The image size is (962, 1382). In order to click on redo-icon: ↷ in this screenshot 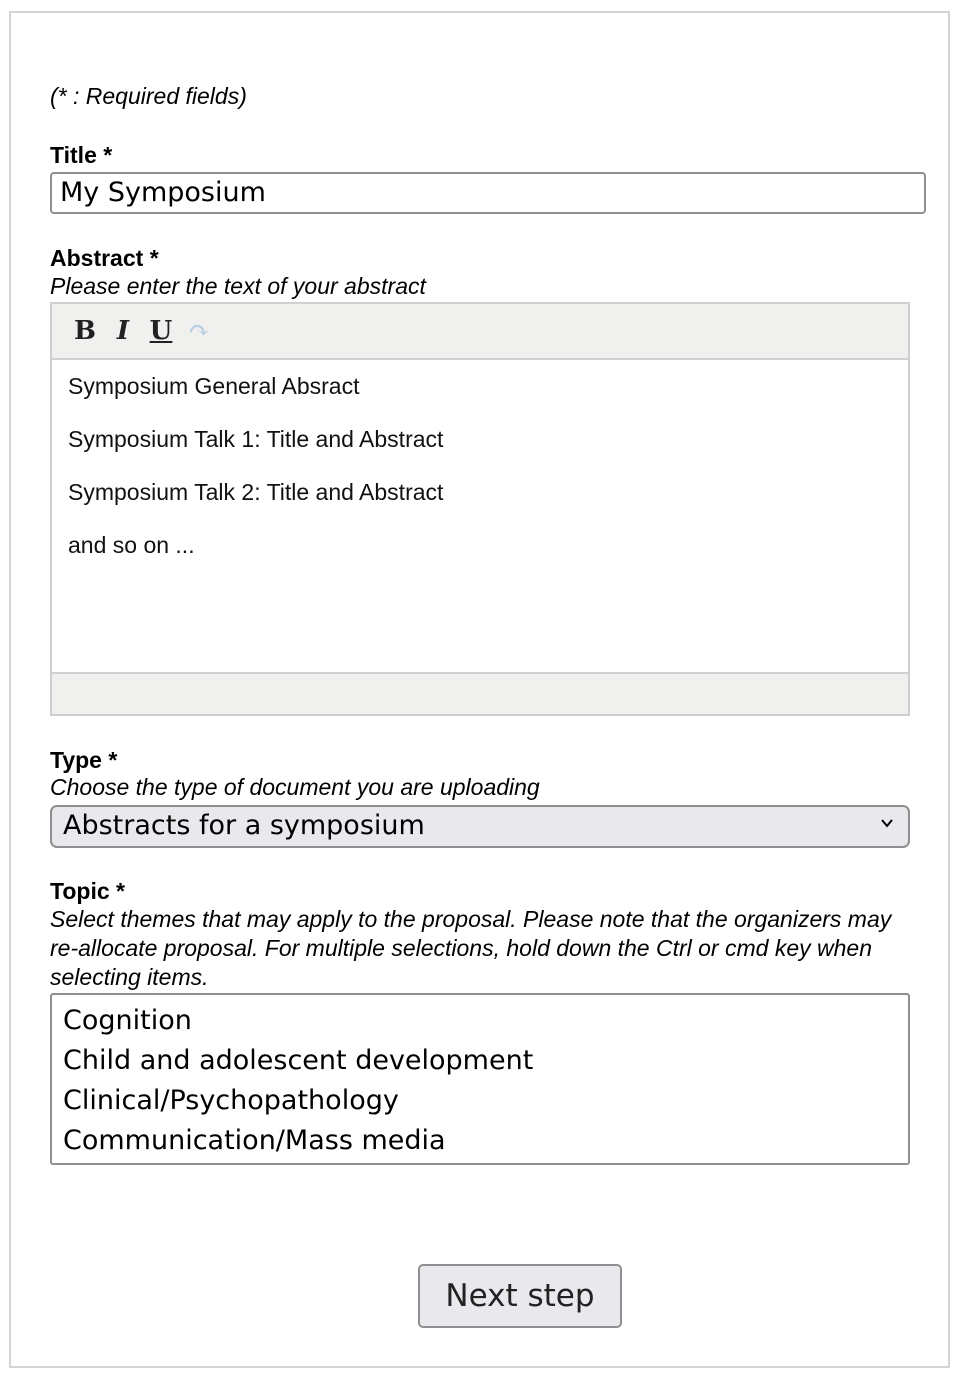, I will do `click(199, 331)`.